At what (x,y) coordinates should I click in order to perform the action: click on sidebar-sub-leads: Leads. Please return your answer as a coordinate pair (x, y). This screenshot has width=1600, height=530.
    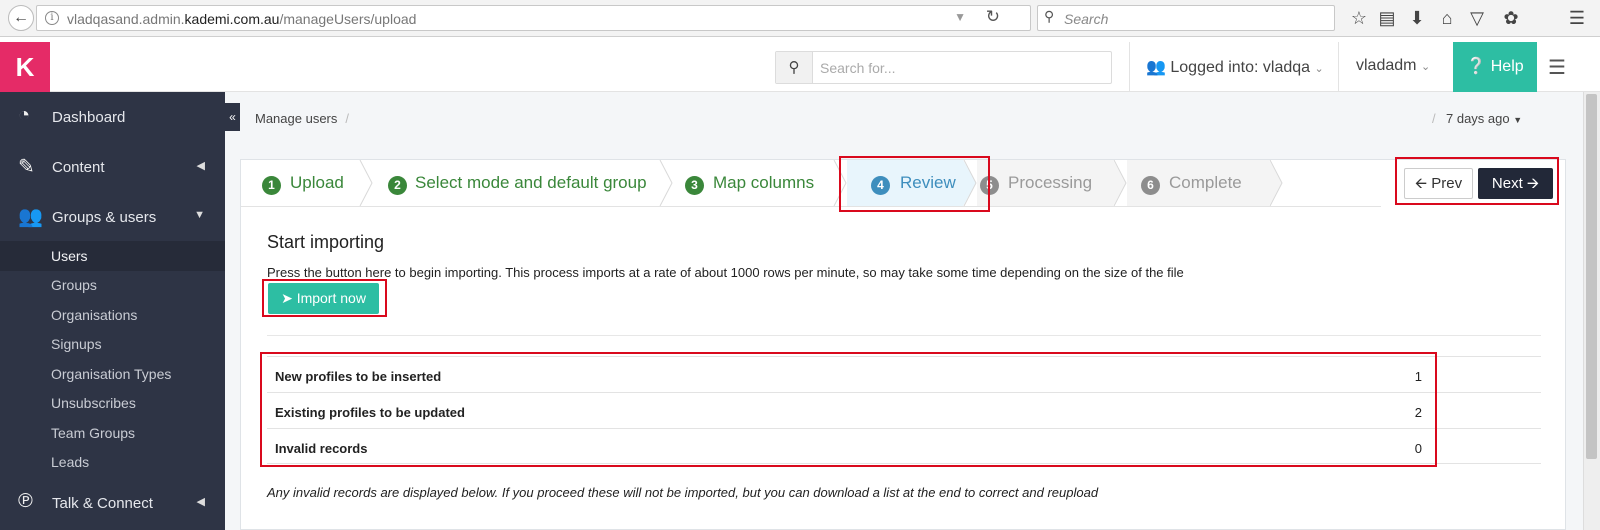
    Looking at the image, I should click on (112, 462).